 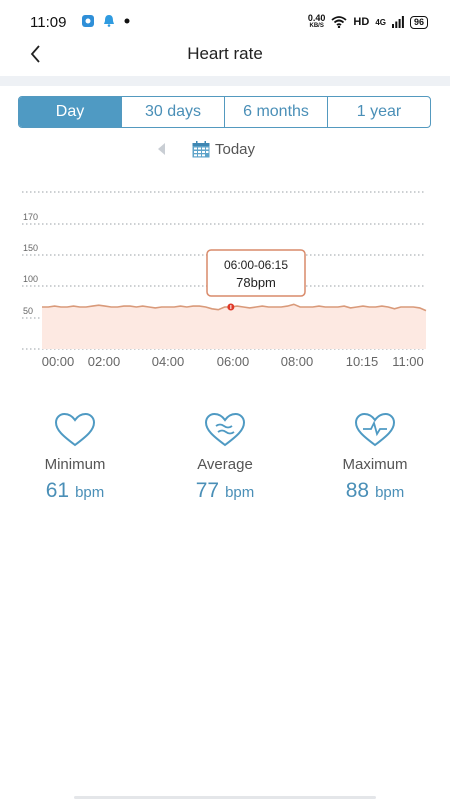 What do you see at coordinates (225, 464) in the screenshot?
I see `stat-label-average: Average` at bounding box center [225, 464].